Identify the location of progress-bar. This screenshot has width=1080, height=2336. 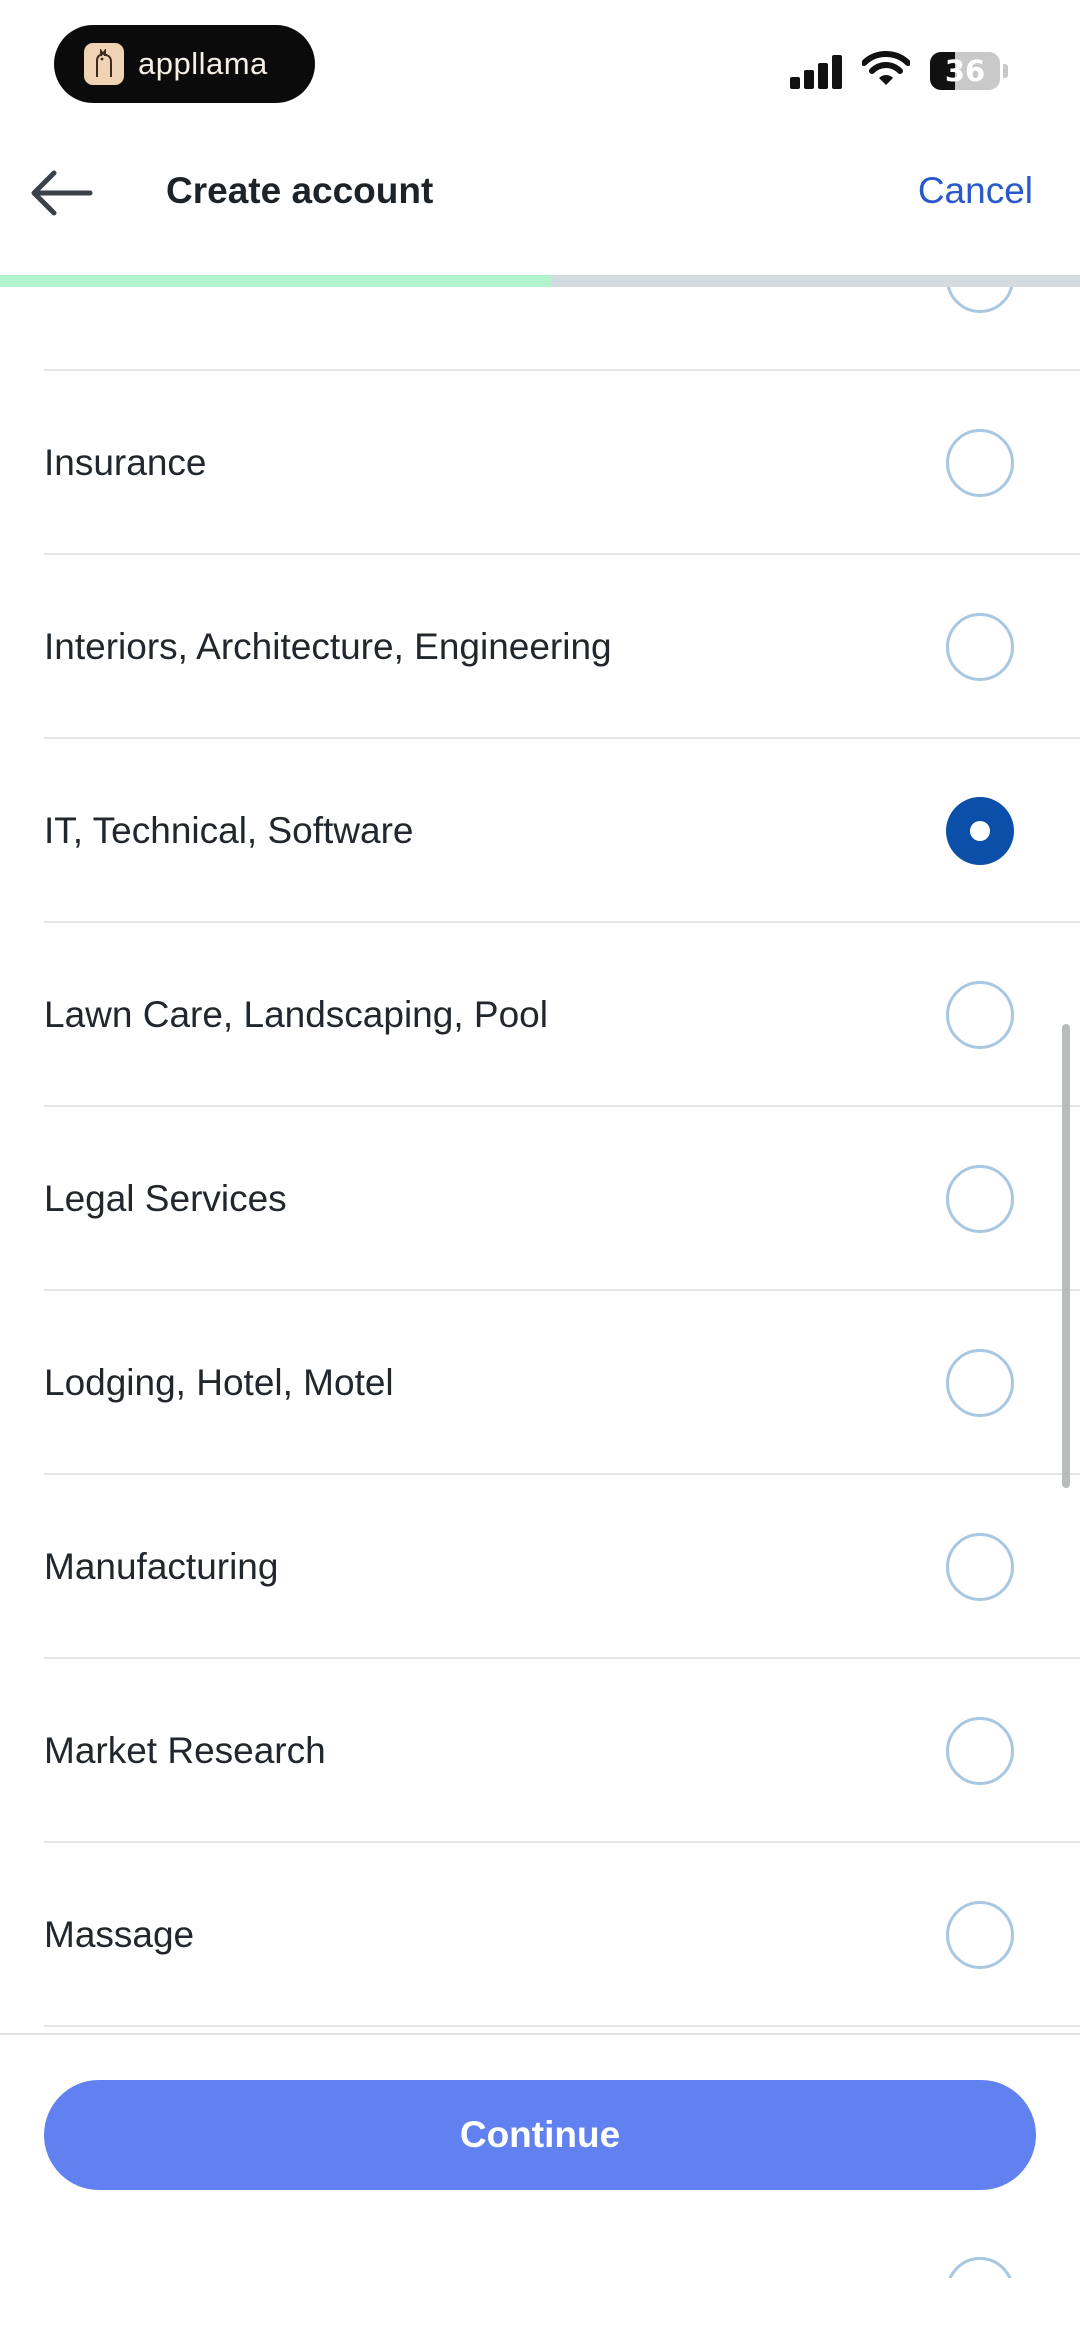
(540, 281).